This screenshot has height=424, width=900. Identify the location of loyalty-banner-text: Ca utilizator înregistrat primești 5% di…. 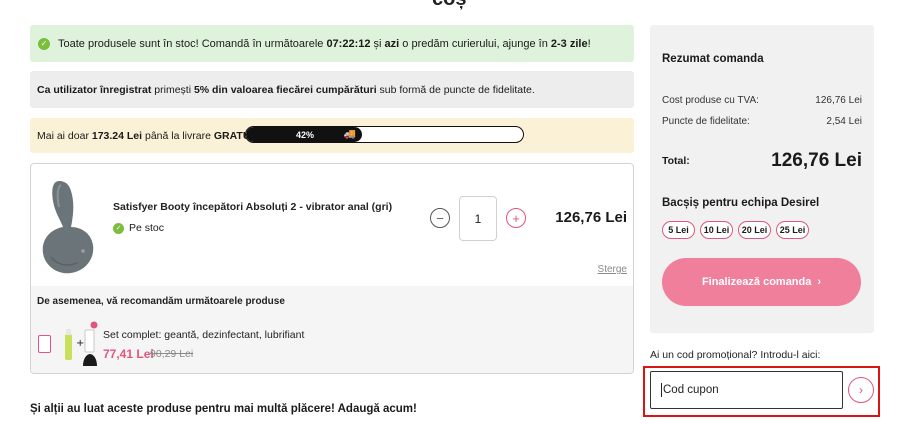
(286, 89).